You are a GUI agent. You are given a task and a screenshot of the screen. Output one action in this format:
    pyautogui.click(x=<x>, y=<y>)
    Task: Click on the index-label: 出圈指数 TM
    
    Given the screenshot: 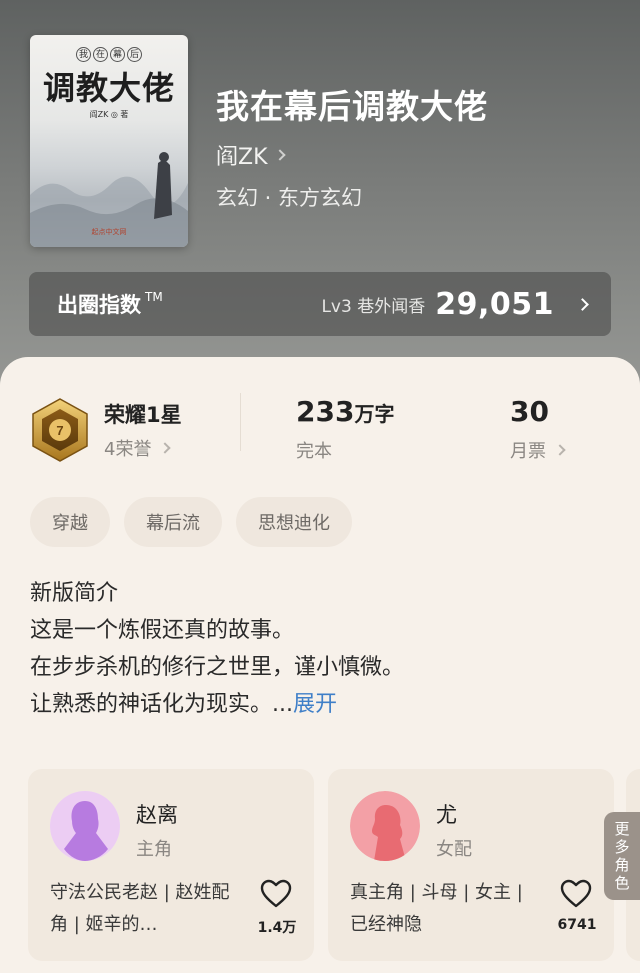 What is the action you would take?
    pyautogui.click(x=110, y=303)
    